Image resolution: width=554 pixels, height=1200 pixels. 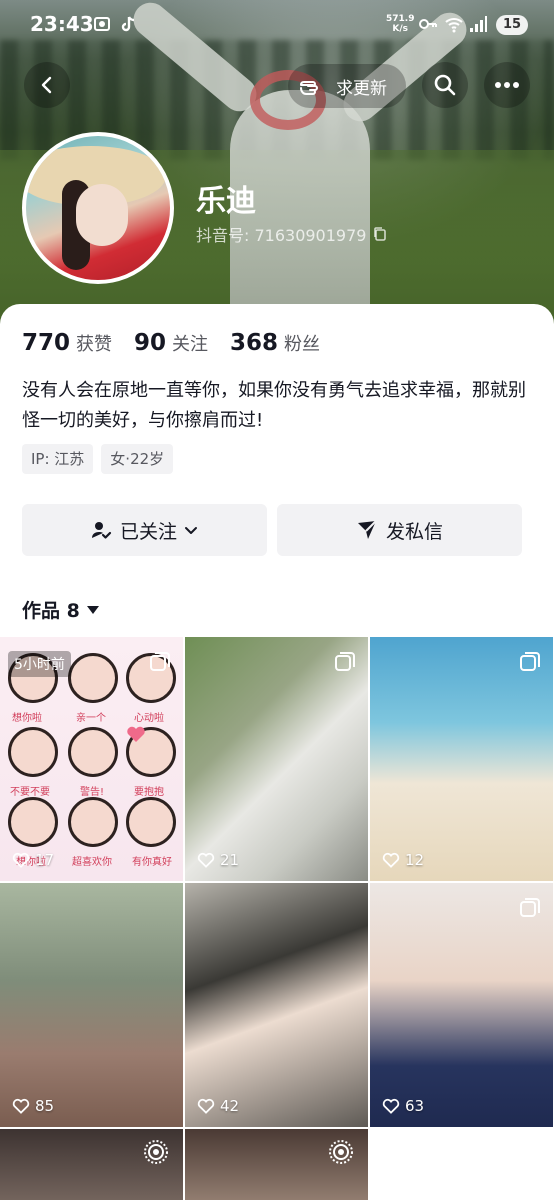 I want to click on video-thumbnail: 21, so click(x=276, y=759).